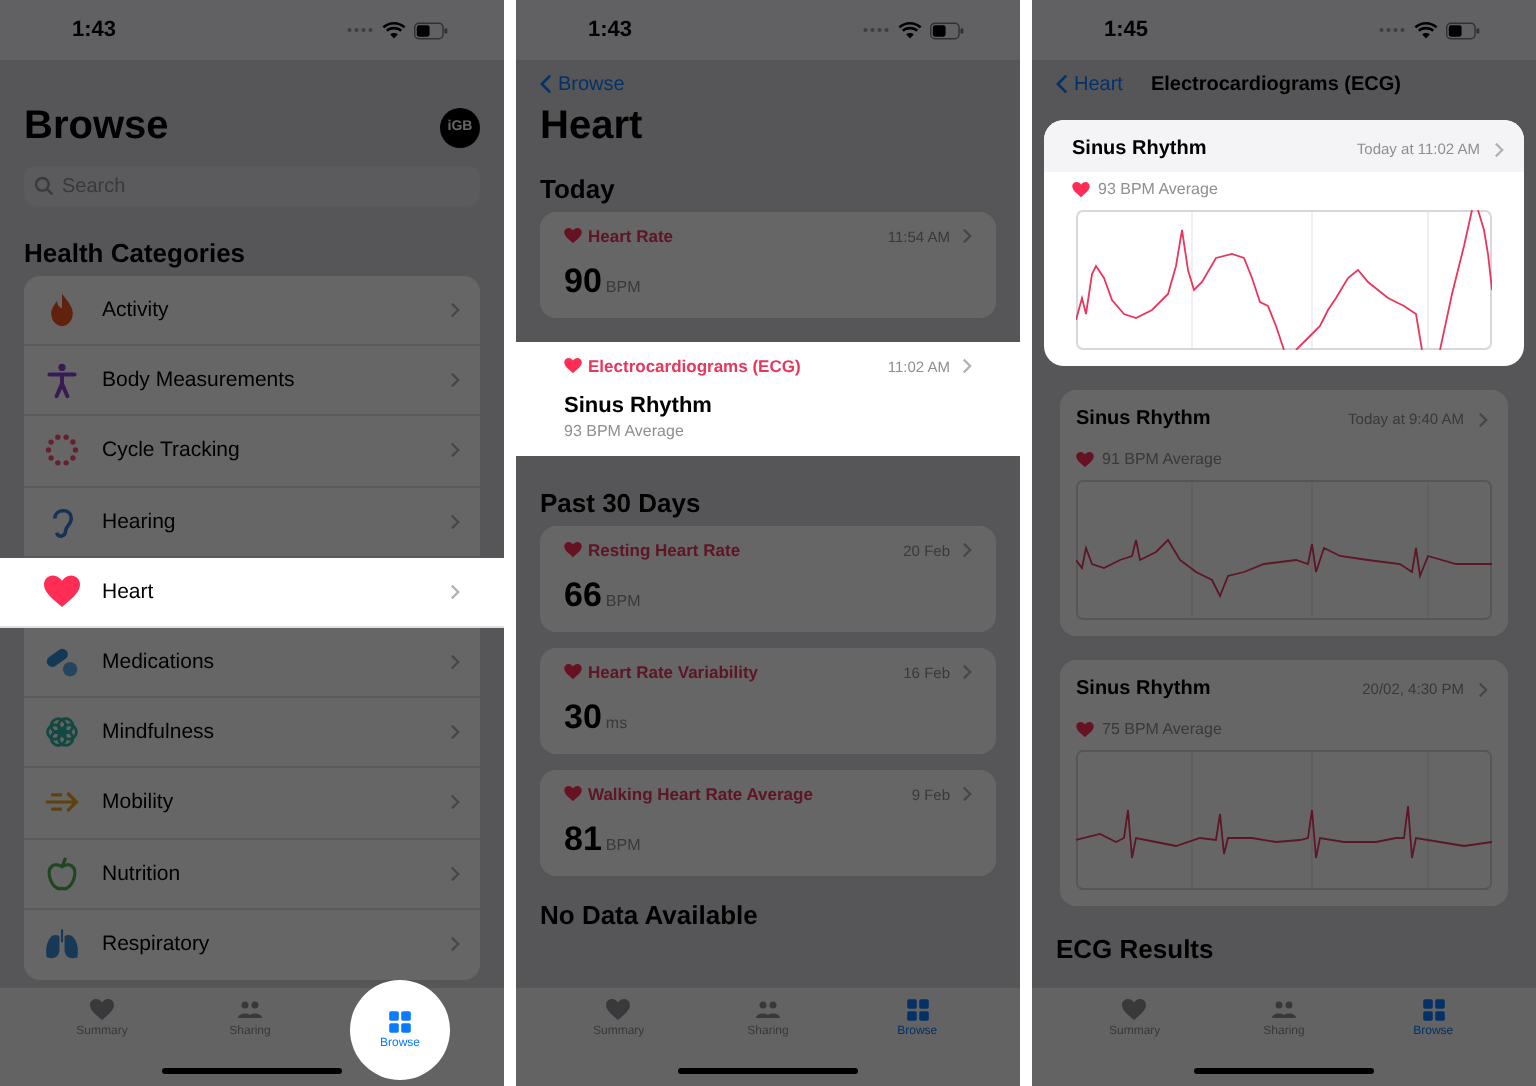 The height and width of the screenshot is (1086, 1536). I want to click on category-row: Mobility, so click(252, 803).